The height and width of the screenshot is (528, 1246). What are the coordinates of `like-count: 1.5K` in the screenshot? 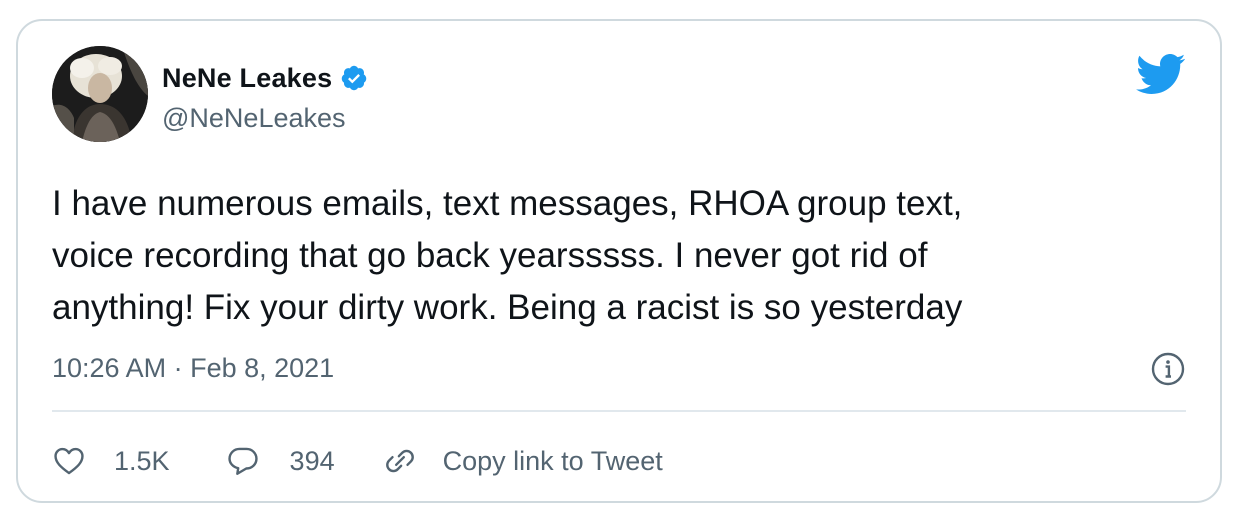 It's located at (142, 460).